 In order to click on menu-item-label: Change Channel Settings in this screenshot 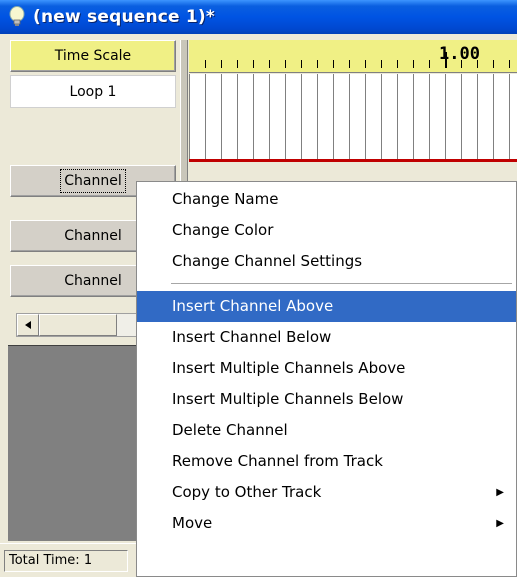, I will do `click(267, 261)`.